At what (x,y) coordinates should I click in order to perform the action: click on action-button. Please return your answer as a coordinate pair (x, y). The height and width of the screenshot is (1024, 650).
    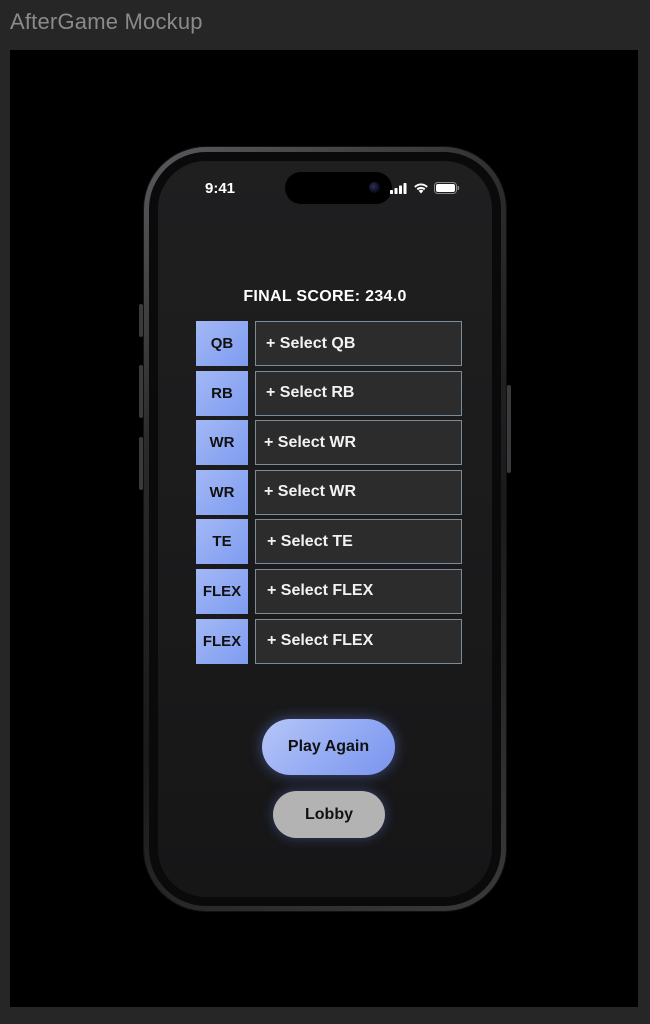
    Looking at the image, I should click on (141, 320).